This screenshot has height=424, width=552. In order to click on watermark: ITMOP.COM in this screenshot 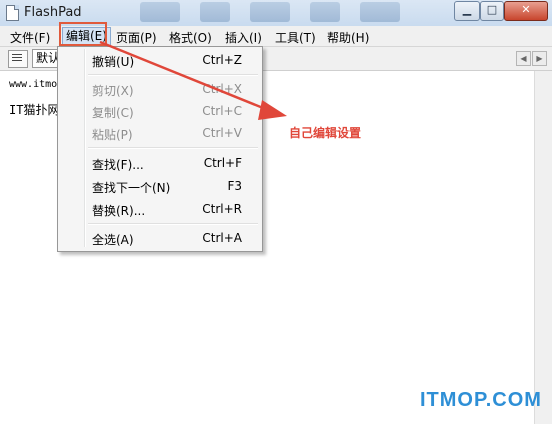, I will do `click(481, 400)`.